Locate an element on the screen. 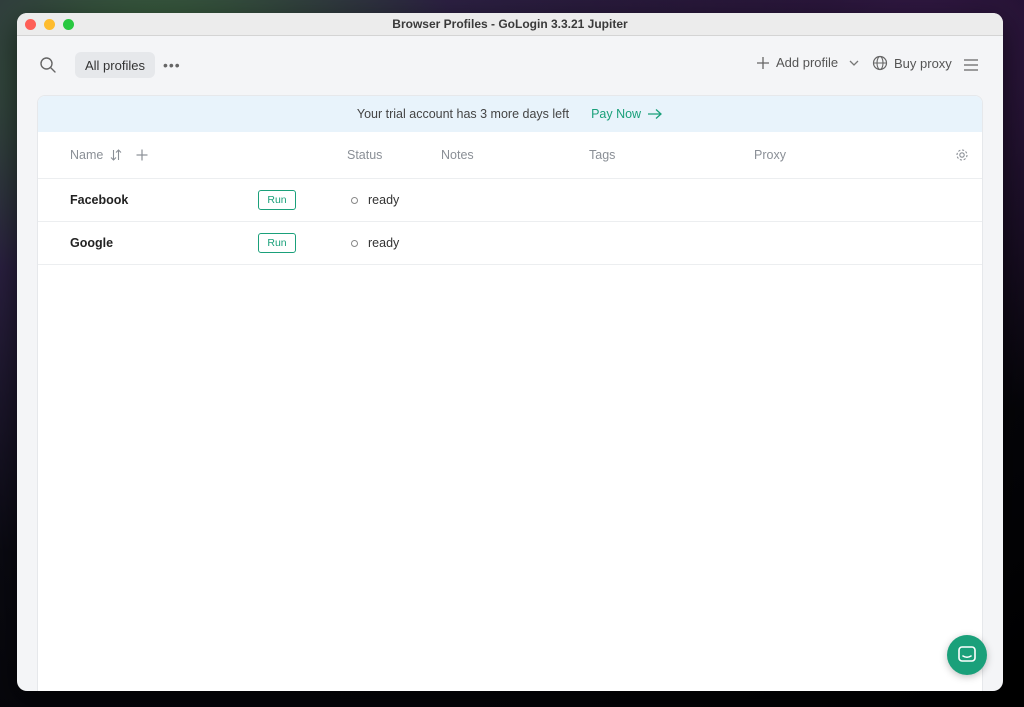 The width and height of the screenshot is (1024, 707). table-header: Name Status Notes Tags Proxy is located at coordinates (510, 155).